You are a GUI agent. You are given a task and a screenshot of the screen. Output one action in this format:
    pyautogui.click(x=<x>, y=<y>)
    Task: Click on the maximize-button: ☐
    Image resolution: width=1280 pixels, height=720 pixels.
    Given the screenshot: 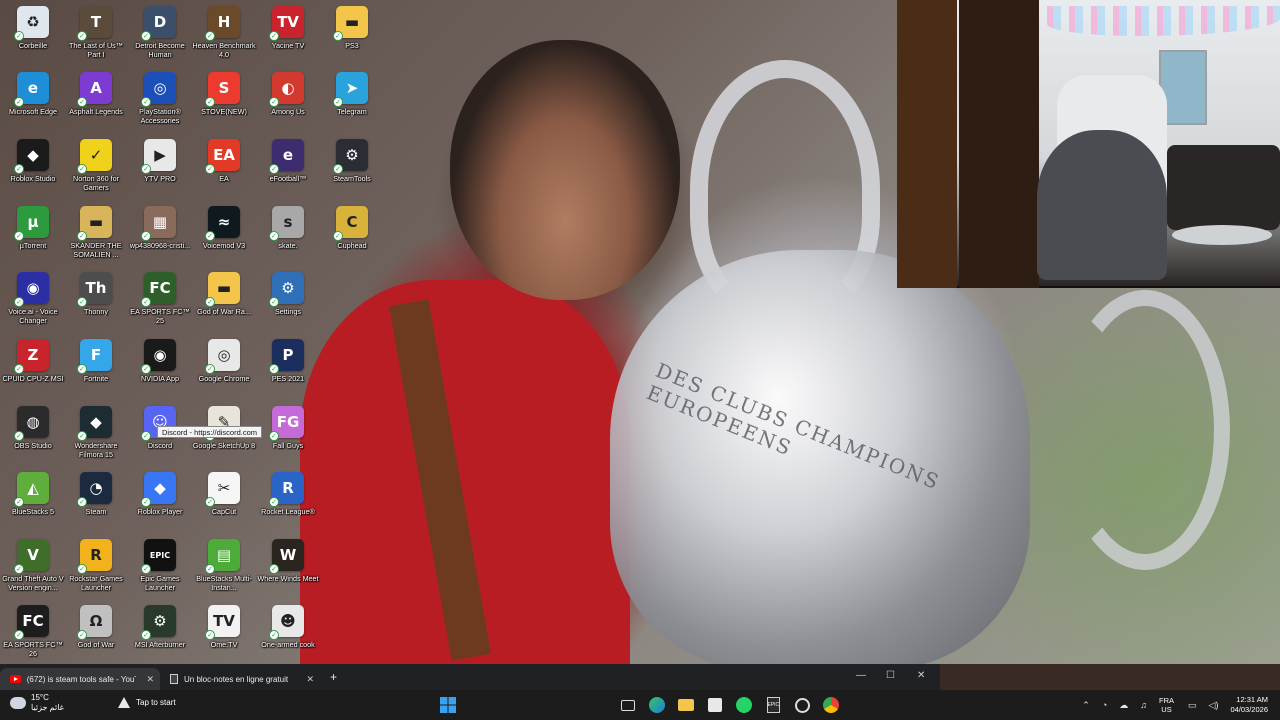 What is the action you would take?
    pyautogui.click(x=890, y=675)
    